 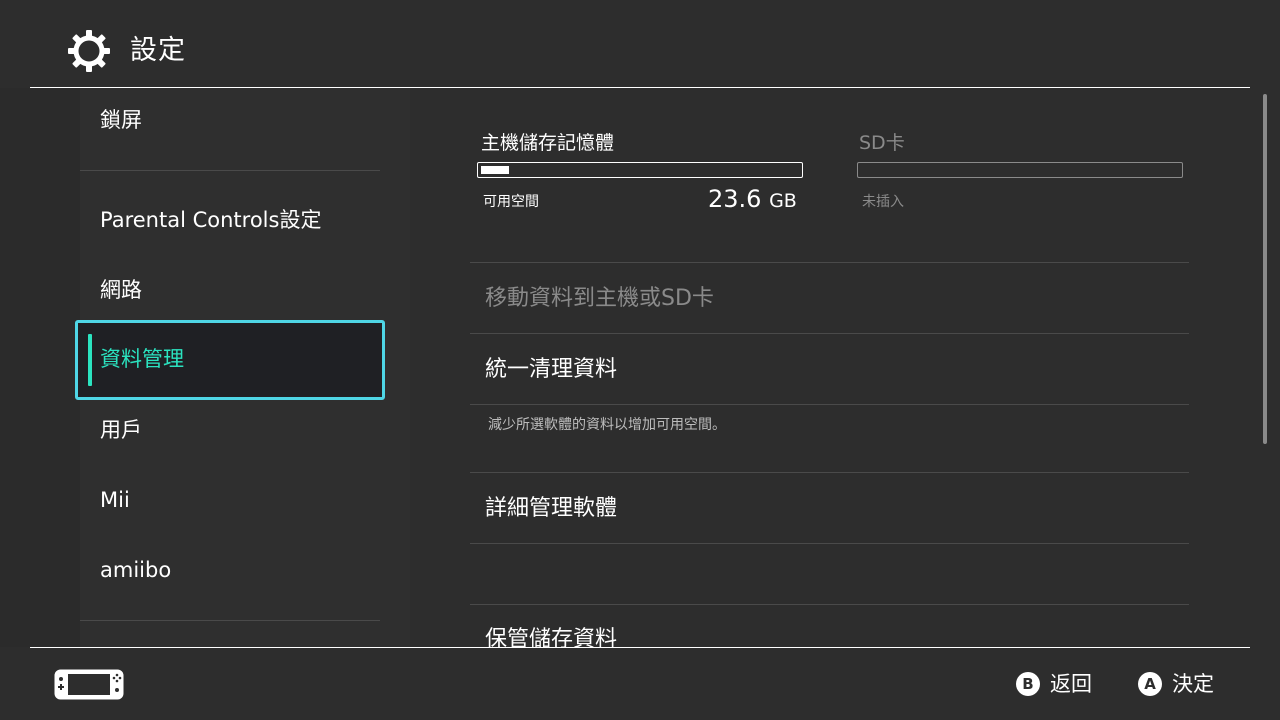 What do you see at coordinates (1193, 684) in the screenshot?
I see `ok-label: 決定` at bounding box center [1193, 684].